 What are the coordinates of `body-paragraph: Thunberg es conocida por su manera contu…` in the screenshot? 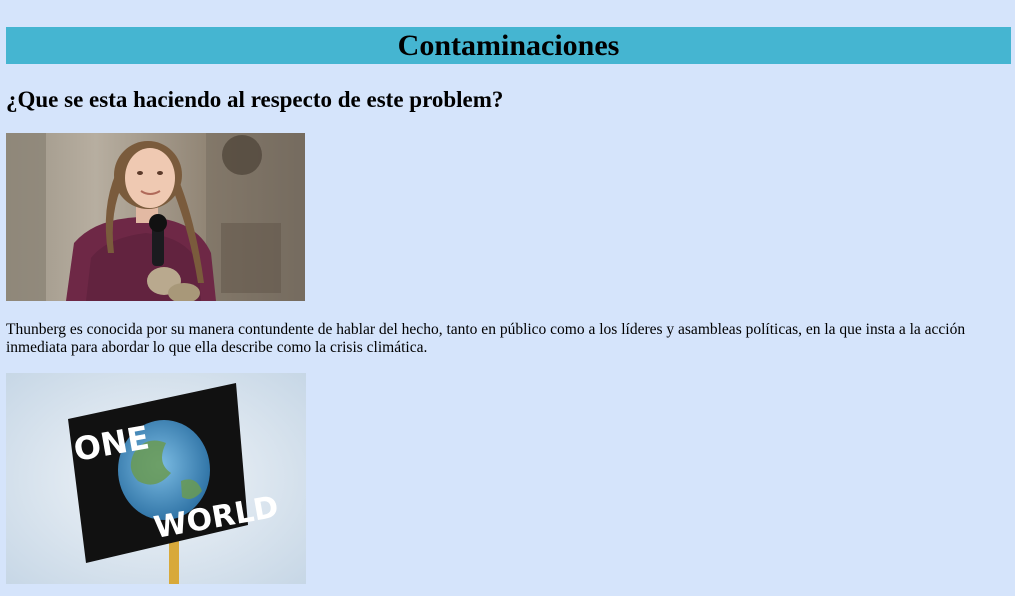 It's located at (486, 338).